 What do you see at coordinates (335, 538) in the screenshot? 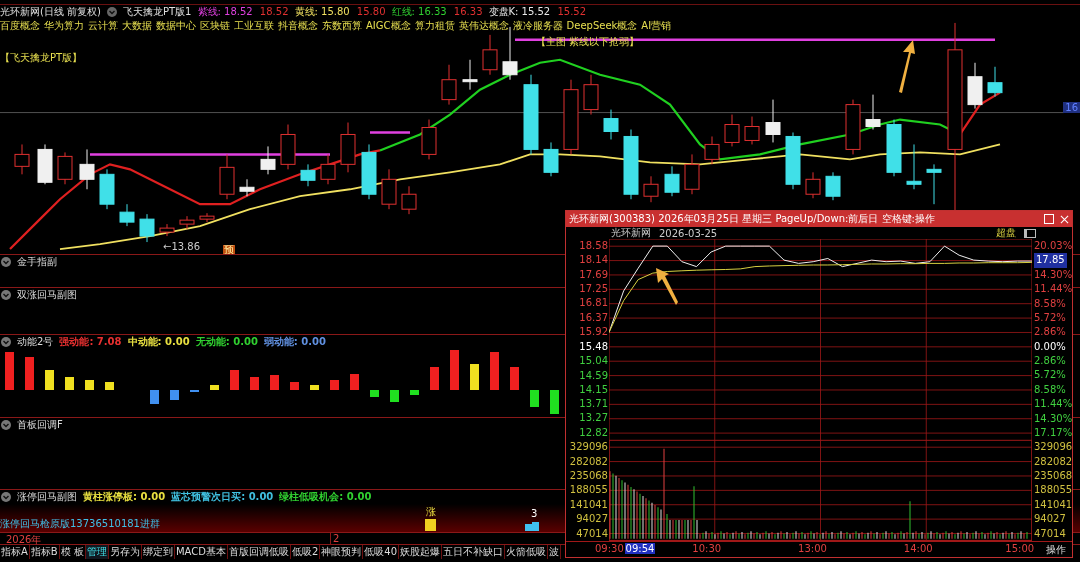
I see `date-label: 2` at bounding box center [335, 538].